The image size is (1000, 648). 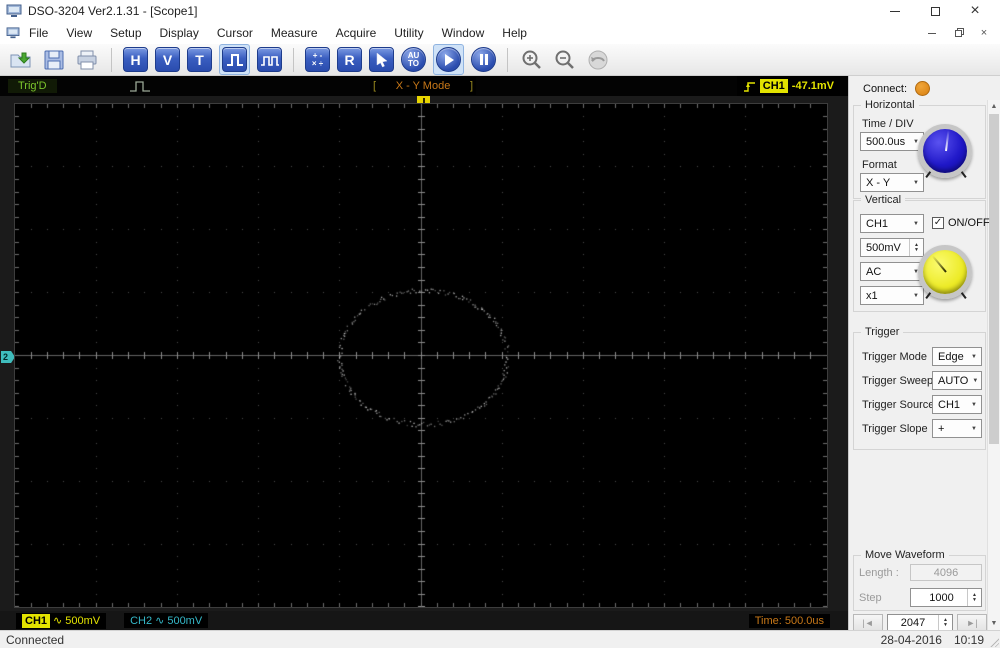 What do you see at coordinates (888, 124) in the screenshot?
I see `time-div-label: Time / DIV` at bounding box center [888, 124].